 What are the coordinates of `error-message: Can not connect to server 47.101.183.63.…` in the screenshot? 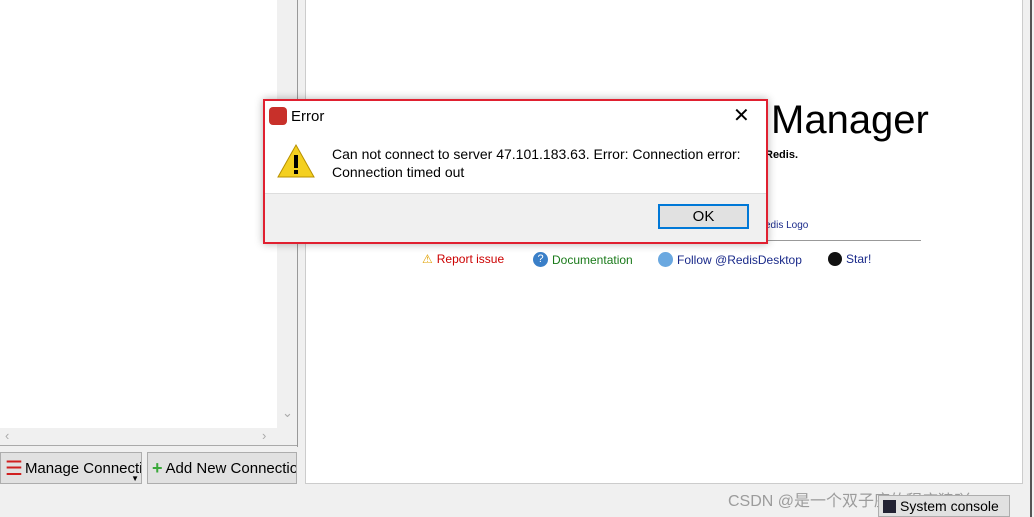 It's located at (536, 163).